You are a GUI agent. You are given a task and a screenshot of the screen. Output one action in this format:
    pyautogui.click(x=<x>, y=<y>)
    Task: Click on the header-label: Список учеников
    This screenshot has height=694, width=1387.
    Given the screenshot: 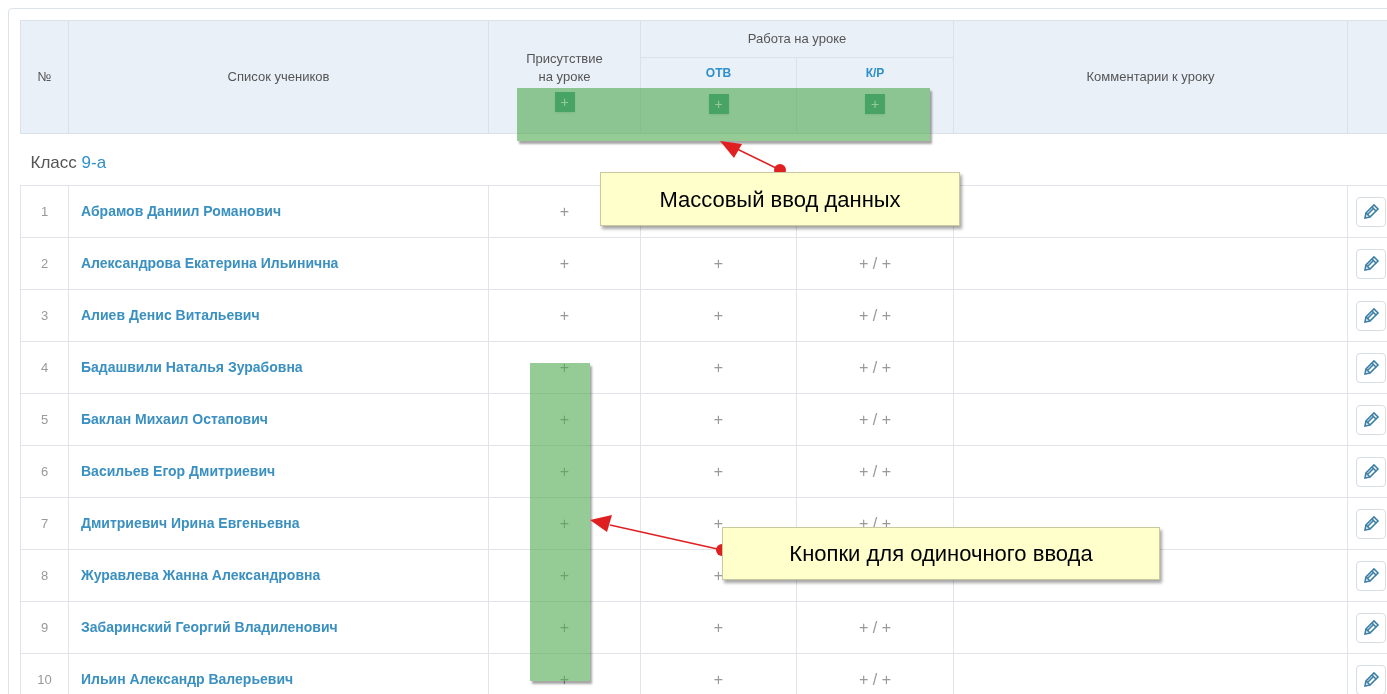 What is the action you would take?
    pyautogui.click(x=278, y=77)
    